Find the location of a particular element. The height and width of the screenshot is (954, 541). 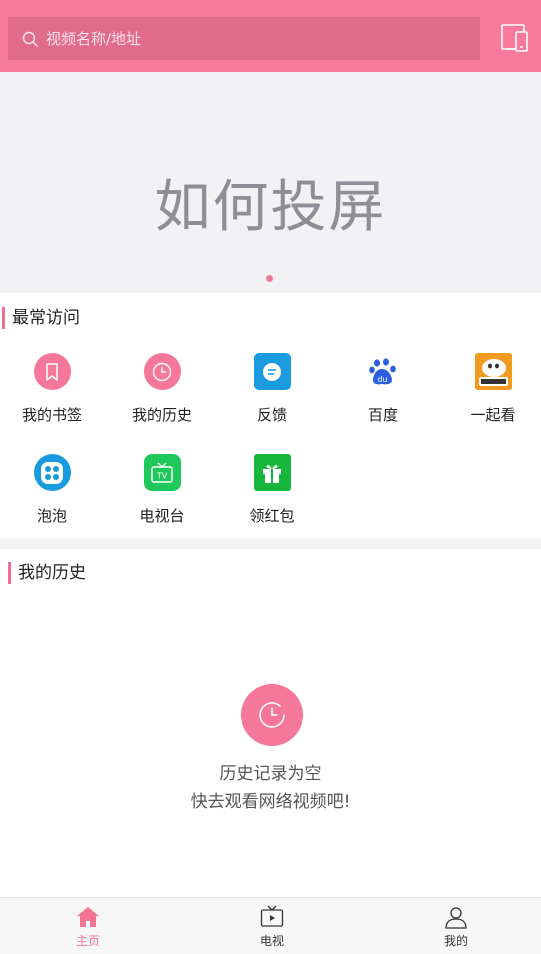

shortcut-watch-together: 一起看 is located at coordinates (492, 389).